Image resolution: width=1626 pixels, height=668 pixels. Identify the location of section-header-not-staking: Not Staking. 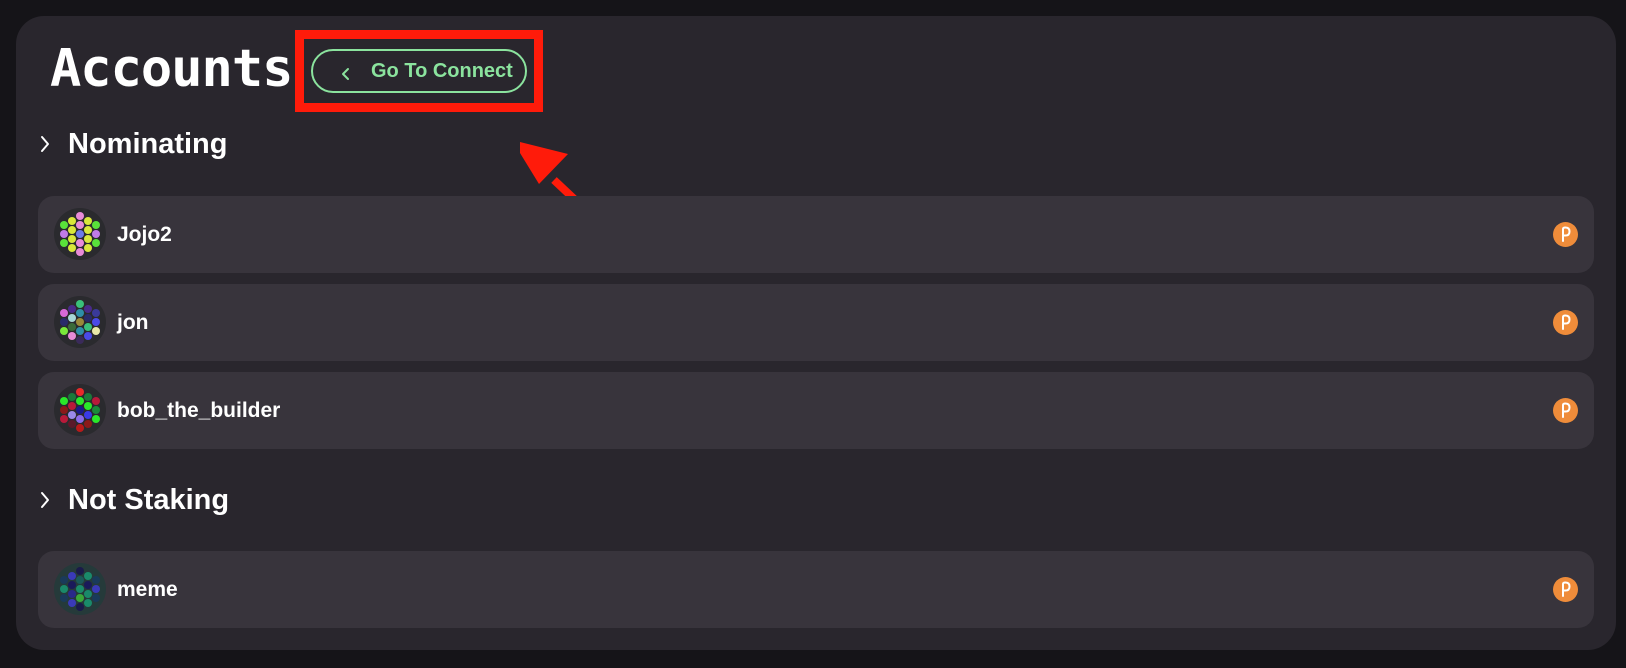
(133, 500).